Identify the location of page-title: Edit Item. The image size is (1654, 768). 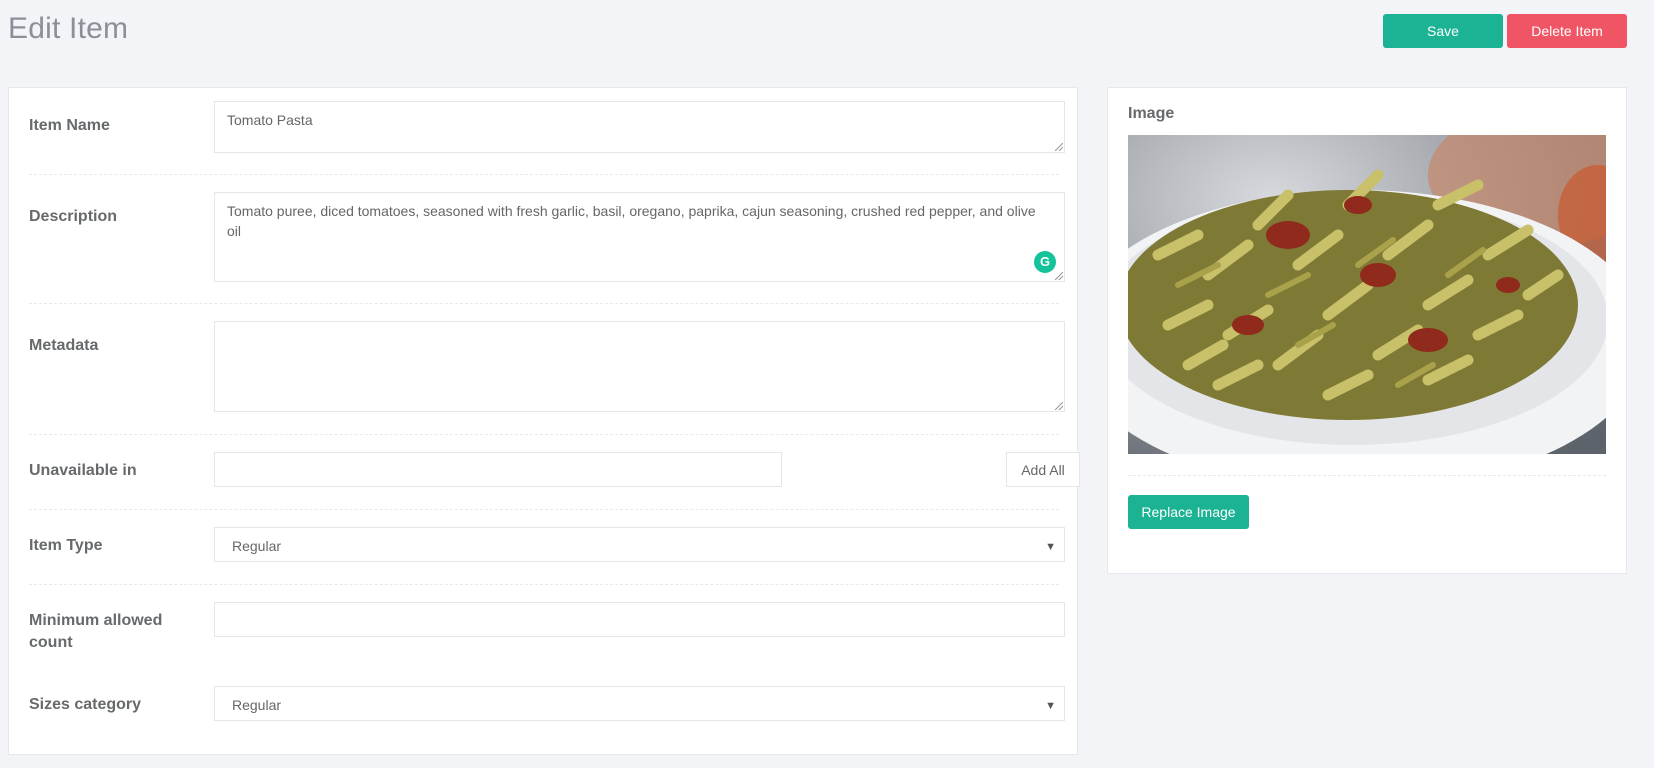
(68, 28).